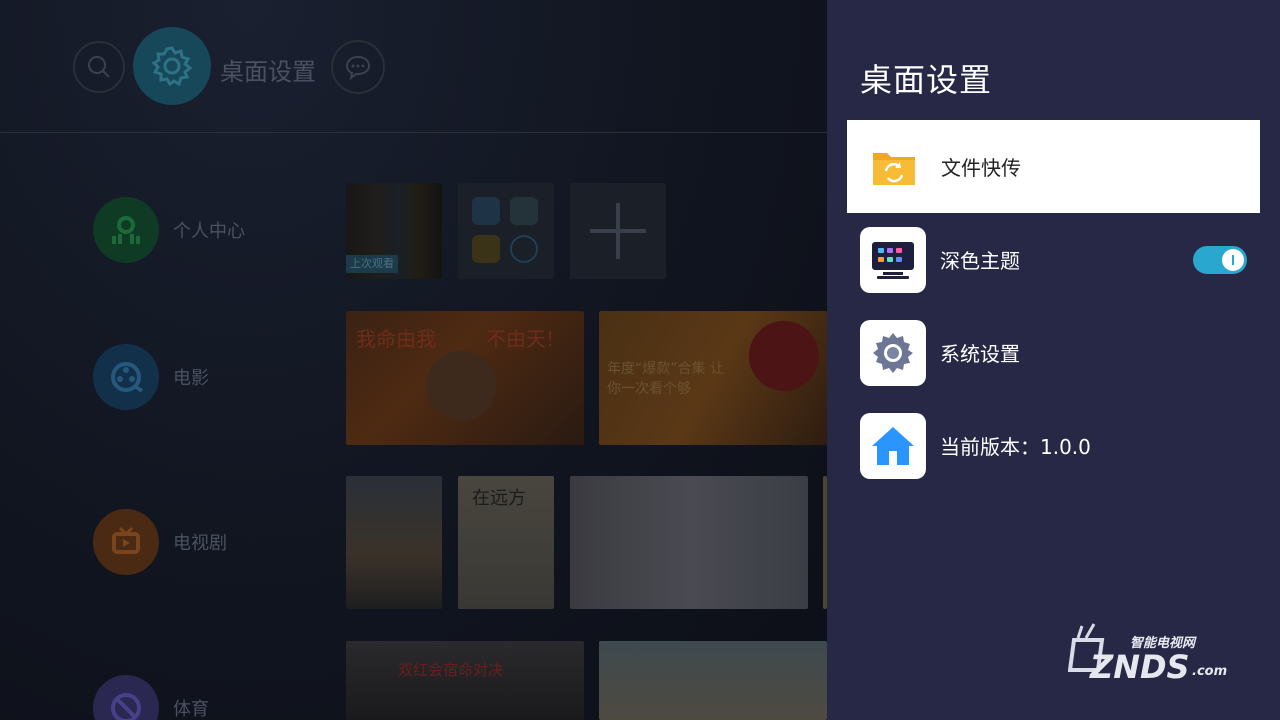 The height and width of the screenshot is (720, 1280). I want to click on message-button, so click(358, 67).